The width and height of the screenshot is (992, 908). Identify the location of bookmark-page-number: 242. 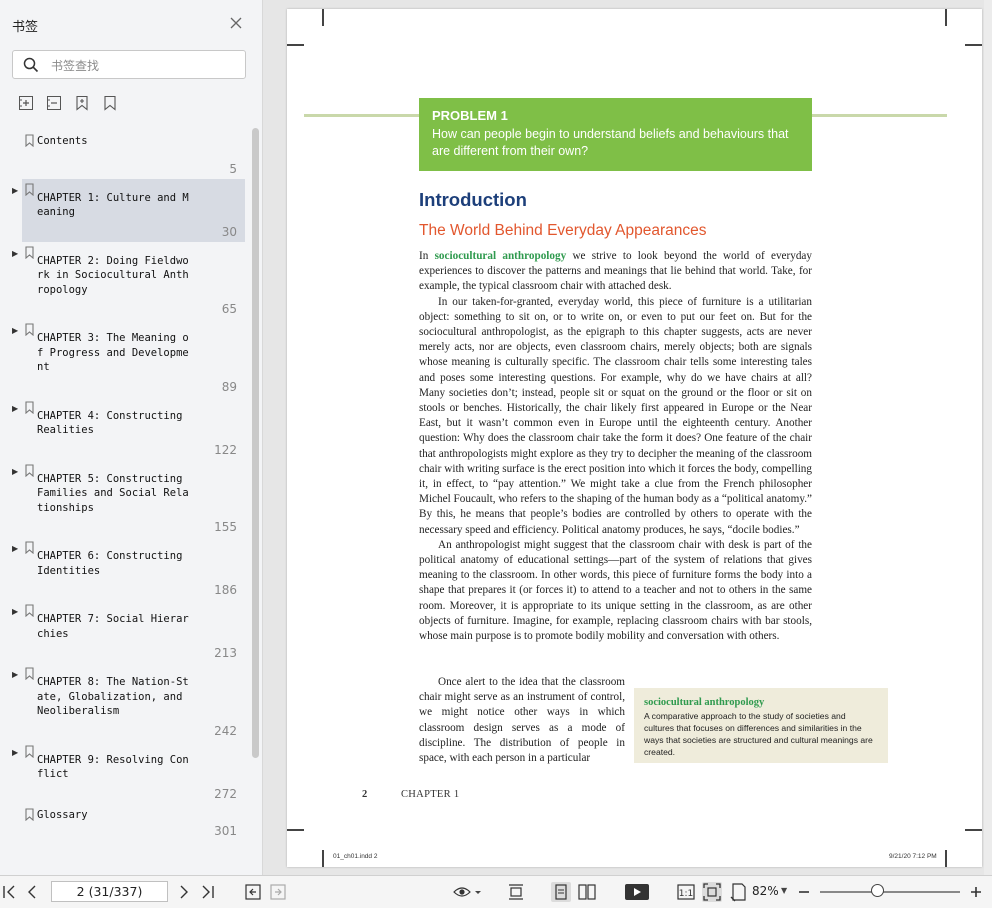
(225, 730).